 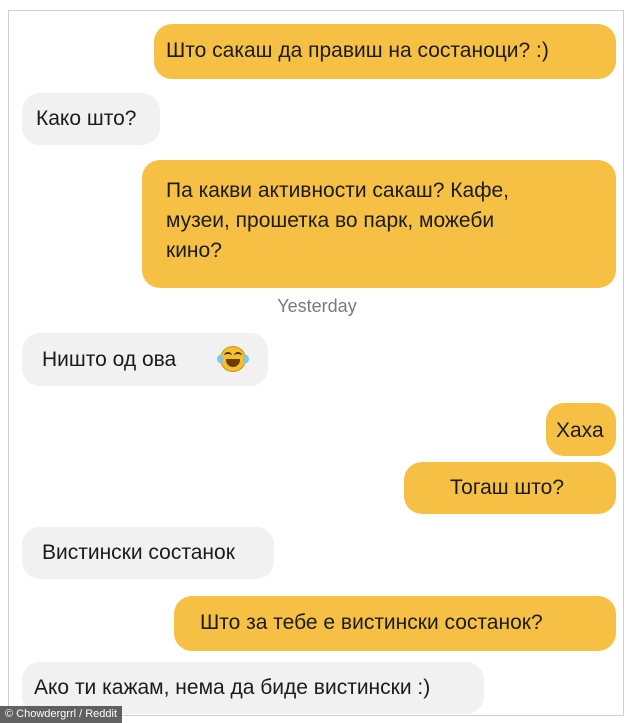 I want to click on message-text: Што за тебе е вистински состанок?, so click(x=371, y=622).